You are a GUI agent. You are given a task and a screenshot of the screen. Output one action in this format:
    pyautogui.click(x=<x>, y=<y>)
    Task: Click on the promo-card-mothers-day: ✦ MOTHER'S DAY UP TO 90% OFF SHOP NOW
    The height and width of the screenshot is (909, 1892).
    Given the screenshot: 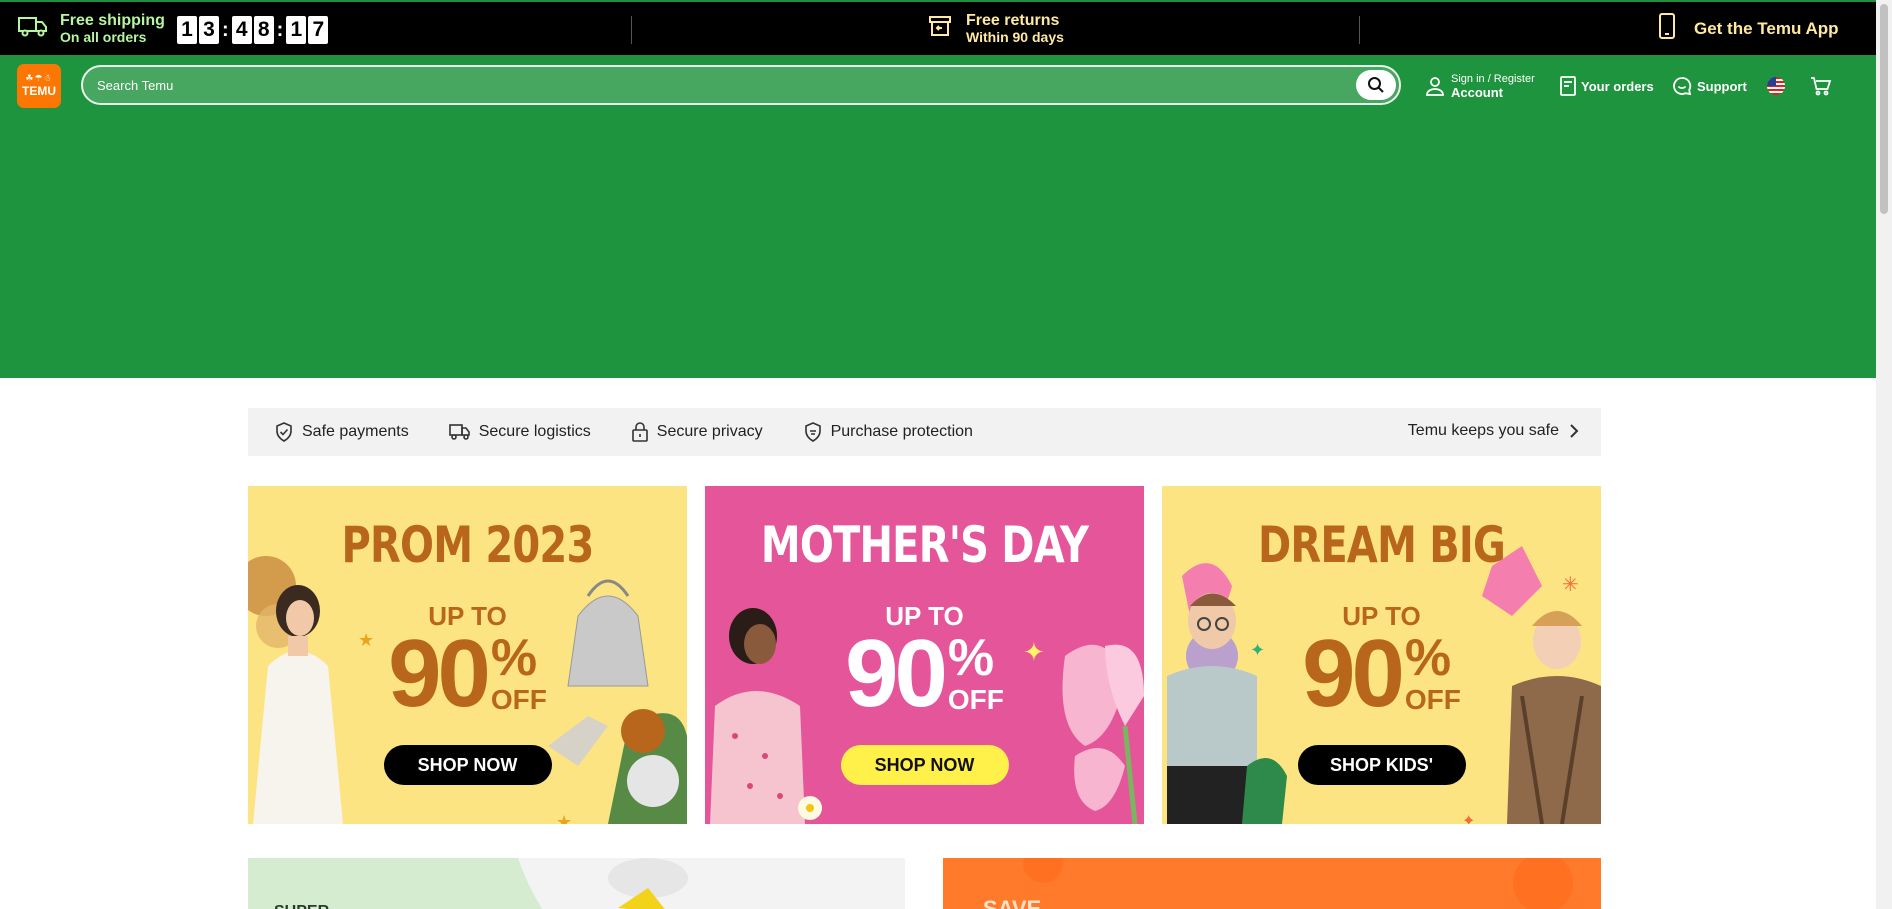 What is the action you would take?
    pyautogui.click(x=924, y=655)
    